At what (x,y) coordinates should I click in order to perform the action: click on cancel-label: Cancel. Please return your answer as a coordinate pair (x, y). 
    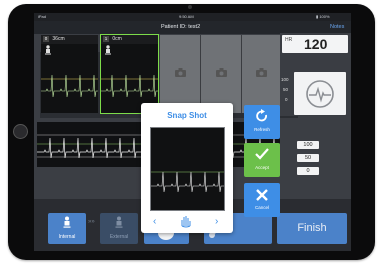
    Looking at the image, I should click on (261, 207).